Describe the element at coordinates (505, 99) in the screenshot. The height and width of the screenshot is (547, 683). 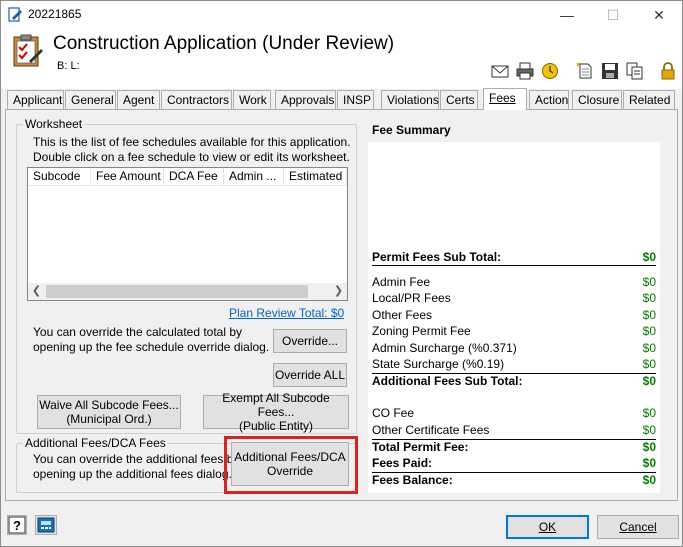
I see `tab-fees: Fees` at that location.